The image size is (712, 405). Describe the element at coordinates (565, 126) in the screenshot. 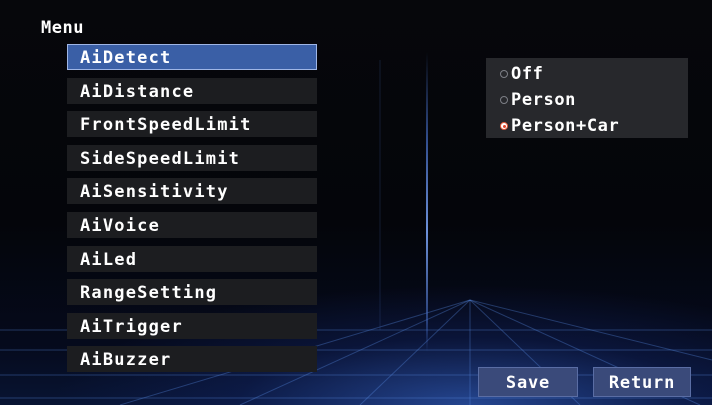

I see `option-label: Person+Car` at that location.